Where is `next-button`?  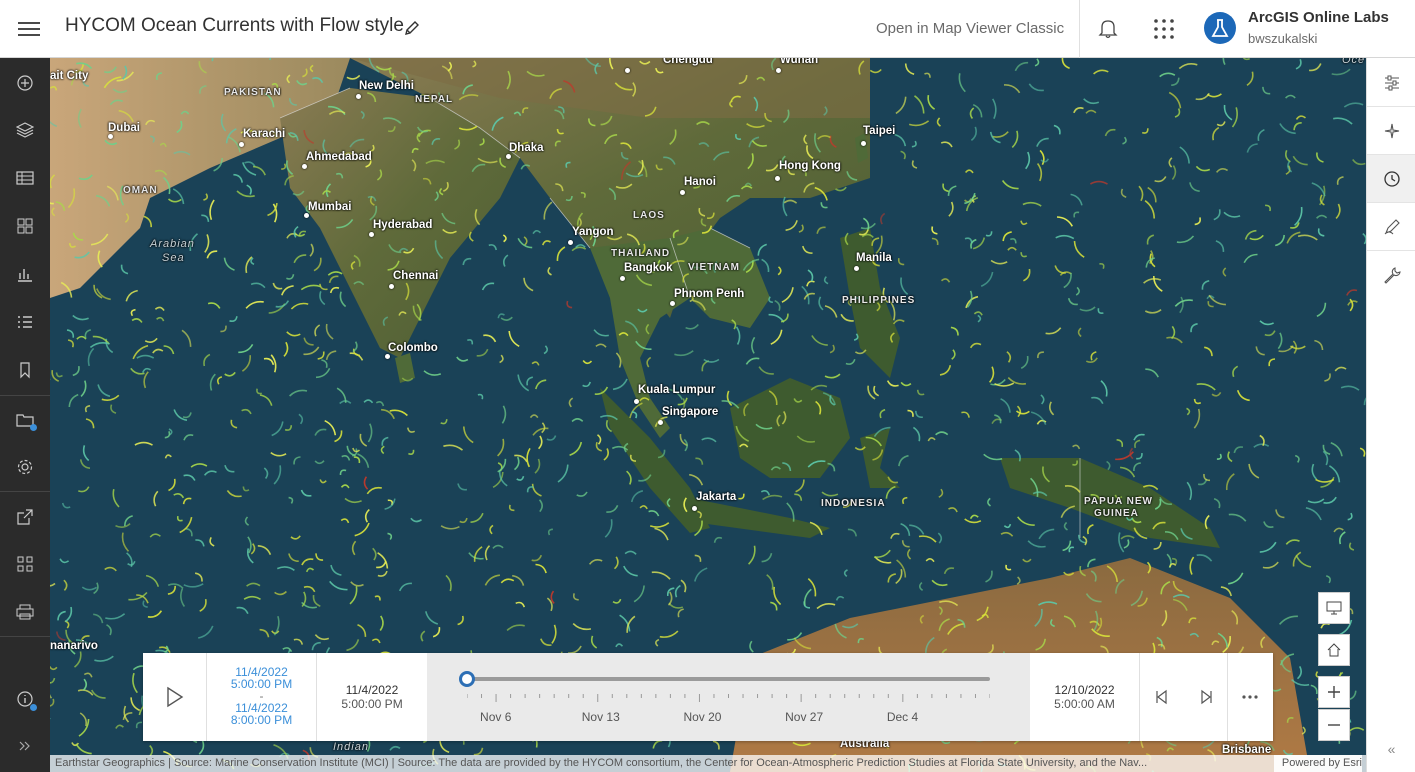 next-button is located at coordinates (1206, 697).